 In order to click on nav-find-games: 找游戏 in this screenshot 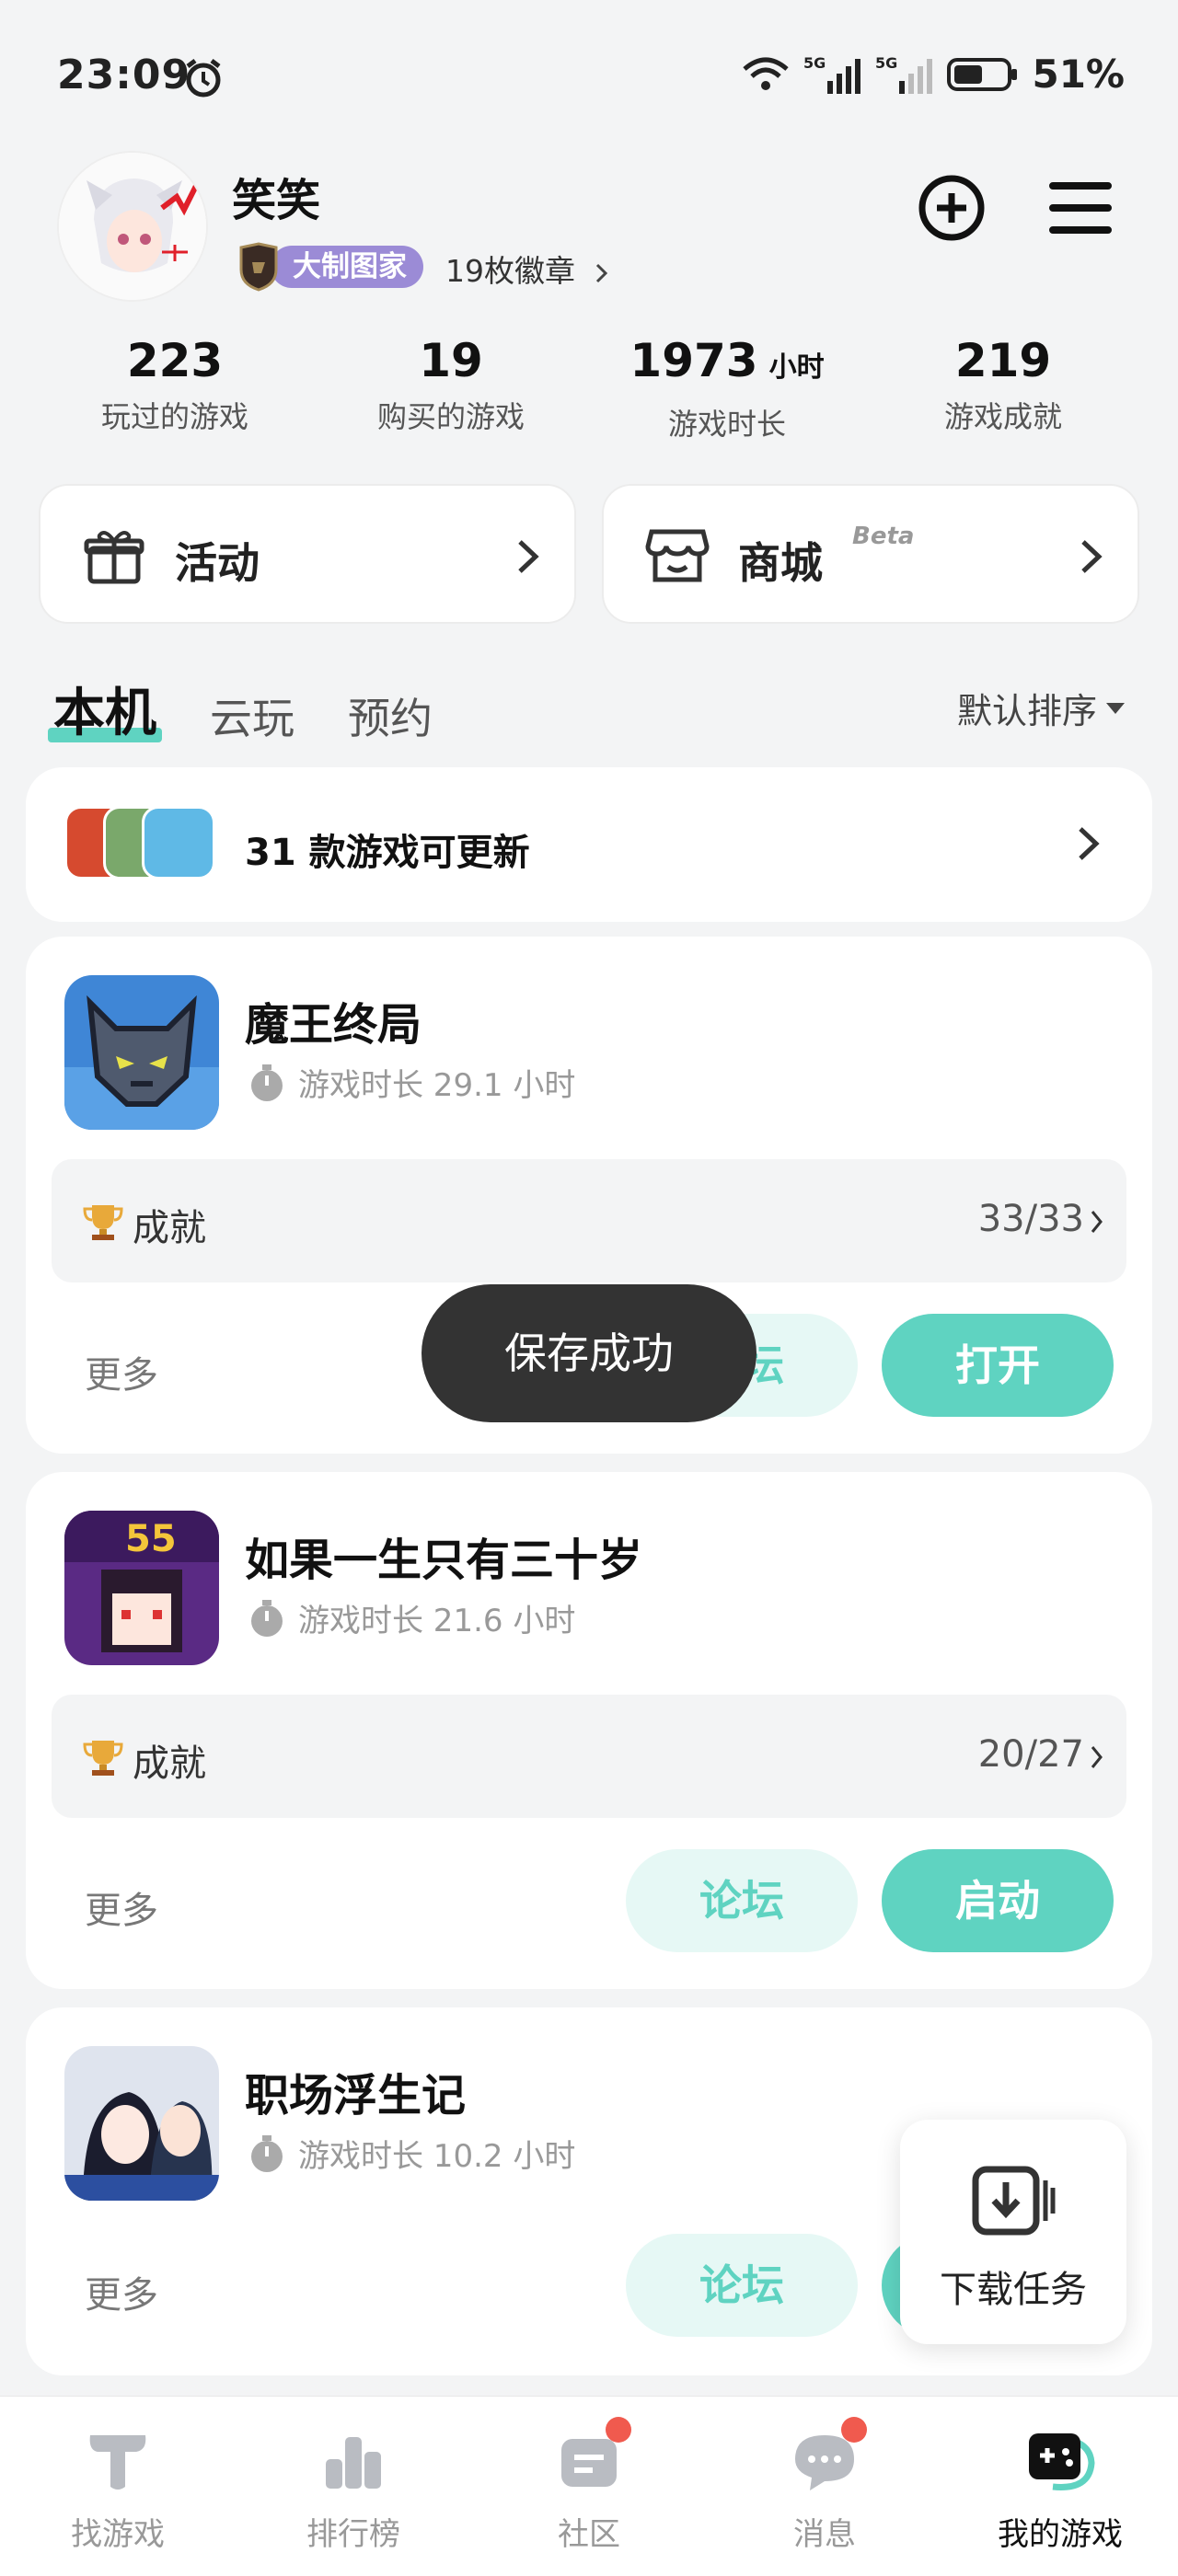, I will do `click(118, 2486)`.